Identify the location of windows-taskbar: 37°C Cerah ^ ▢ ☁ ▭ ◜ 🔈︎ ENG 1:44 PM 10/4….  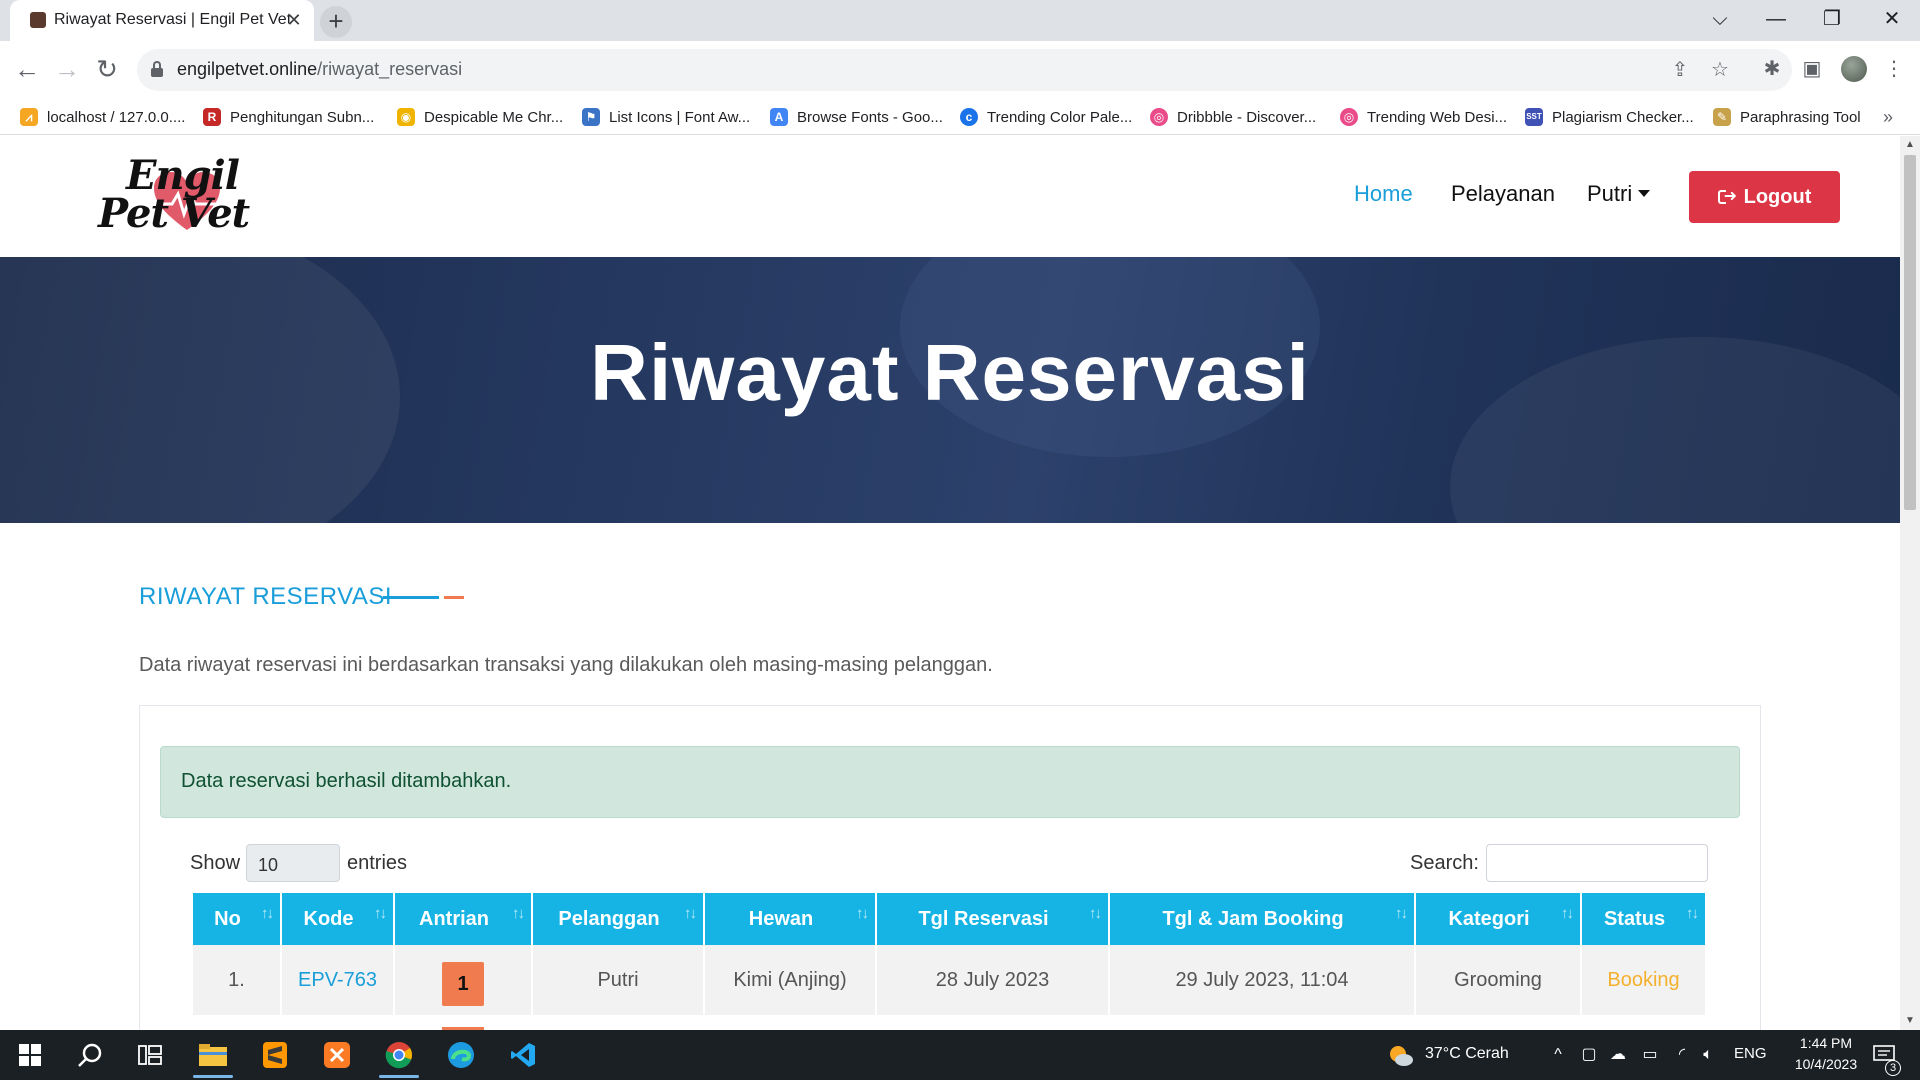
(960, 1055).